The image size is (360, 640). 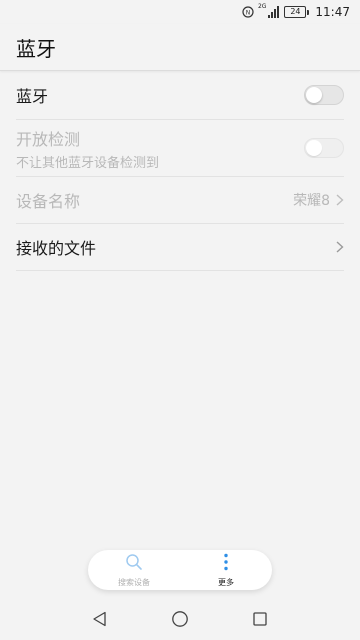 I want to click on network-type: 2G, so click(x=262, y=6).